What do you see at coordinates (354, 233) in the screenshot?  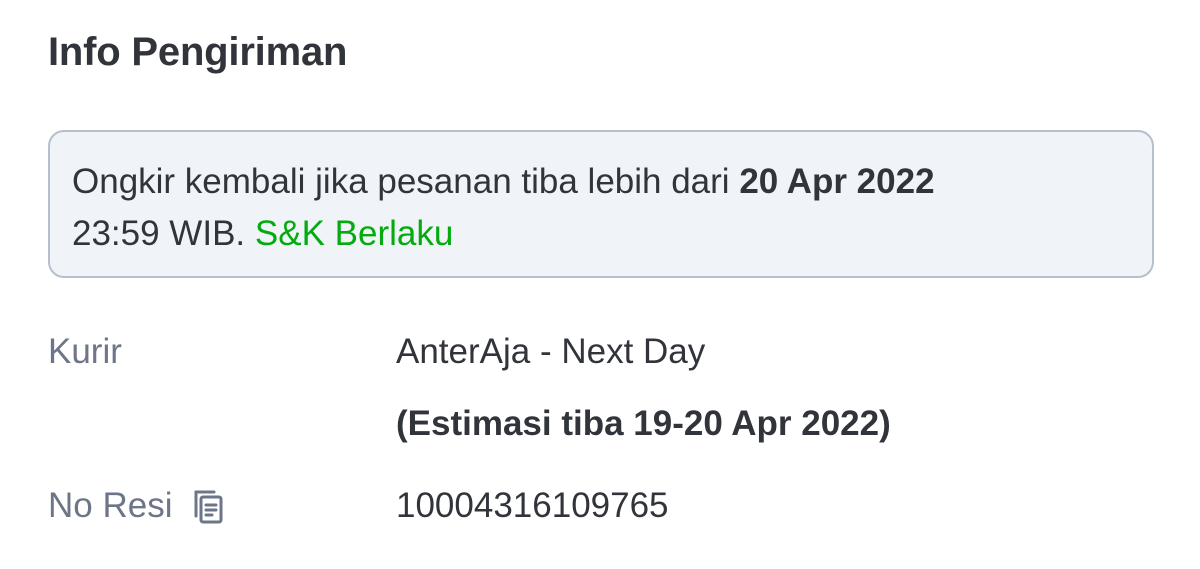 I see `terms-link: S&K Berlaku` at bounding box center [354, 233].